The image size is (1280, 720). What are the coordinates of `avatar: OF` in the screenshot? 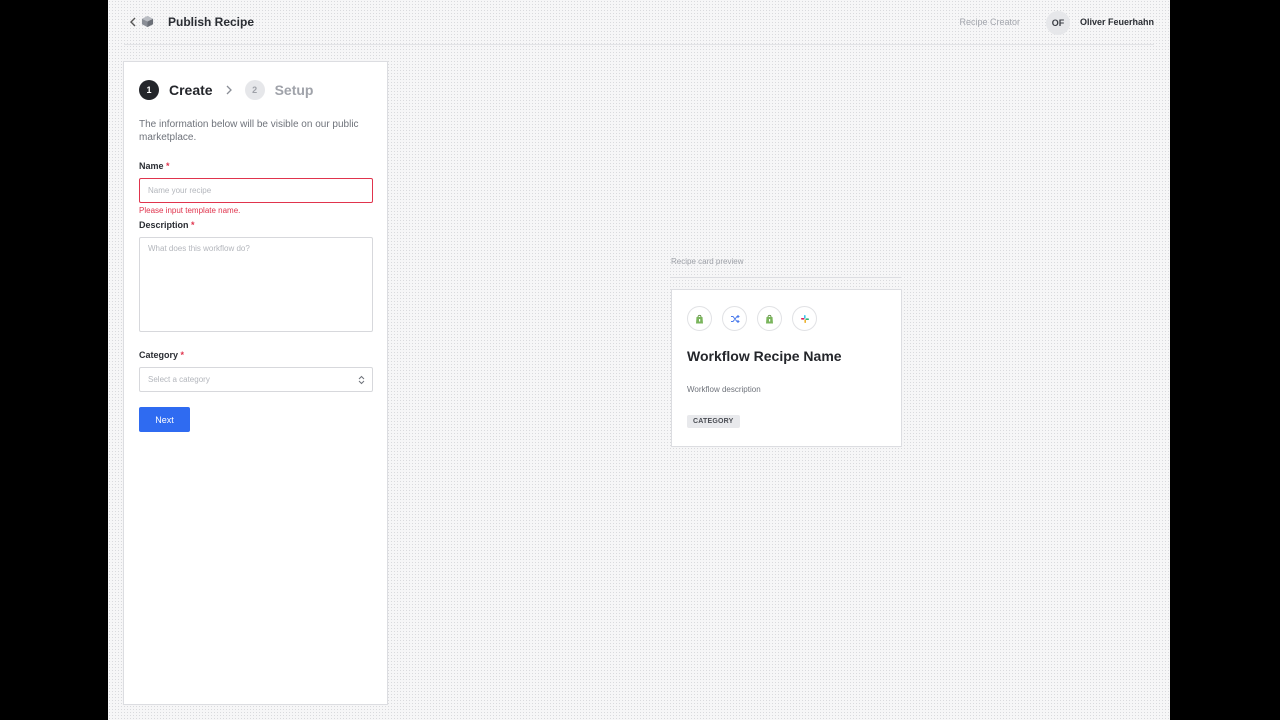 It's located at (1058, 23).